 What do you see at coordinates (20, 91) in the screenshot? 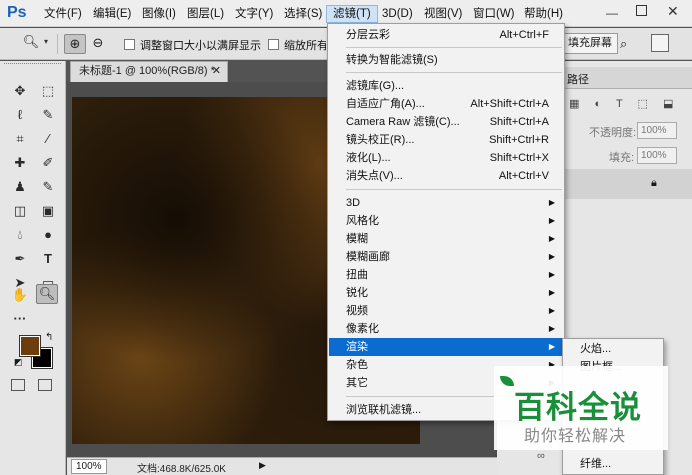
I see `move-tool-icon: ✥` at bounding box center [20, 91].